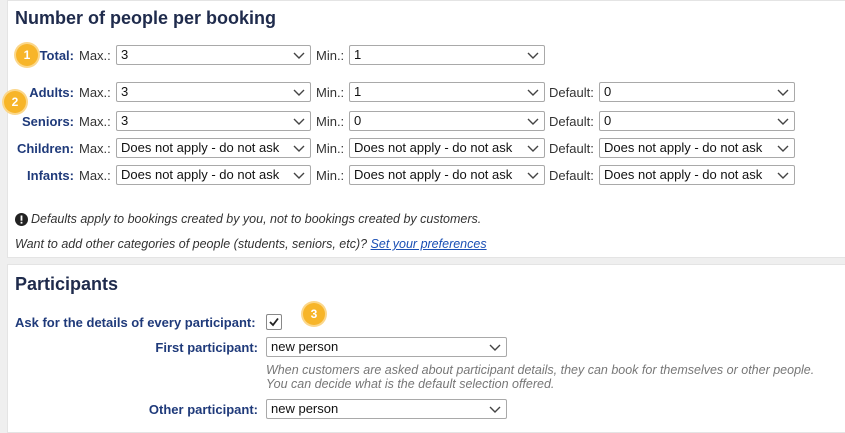 This screenshot has height=433, width=845. I want to click on children-default-select: Does not apply - do not ask, so click(697, 148).